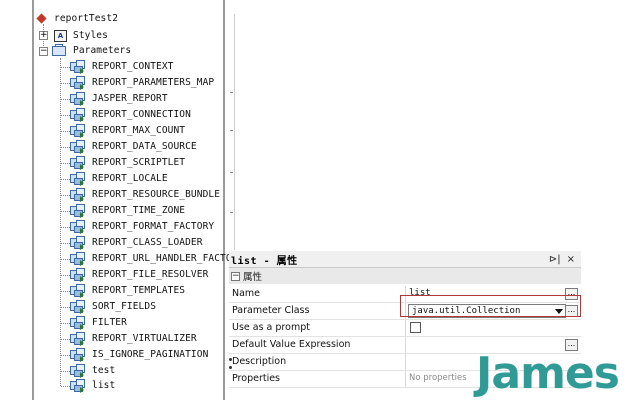  What do you see at coordinates (147, 242) in the screenshot?
I see `parameter-label: REPORT_CLASS_LOADER` at bounding box center [147, 242].